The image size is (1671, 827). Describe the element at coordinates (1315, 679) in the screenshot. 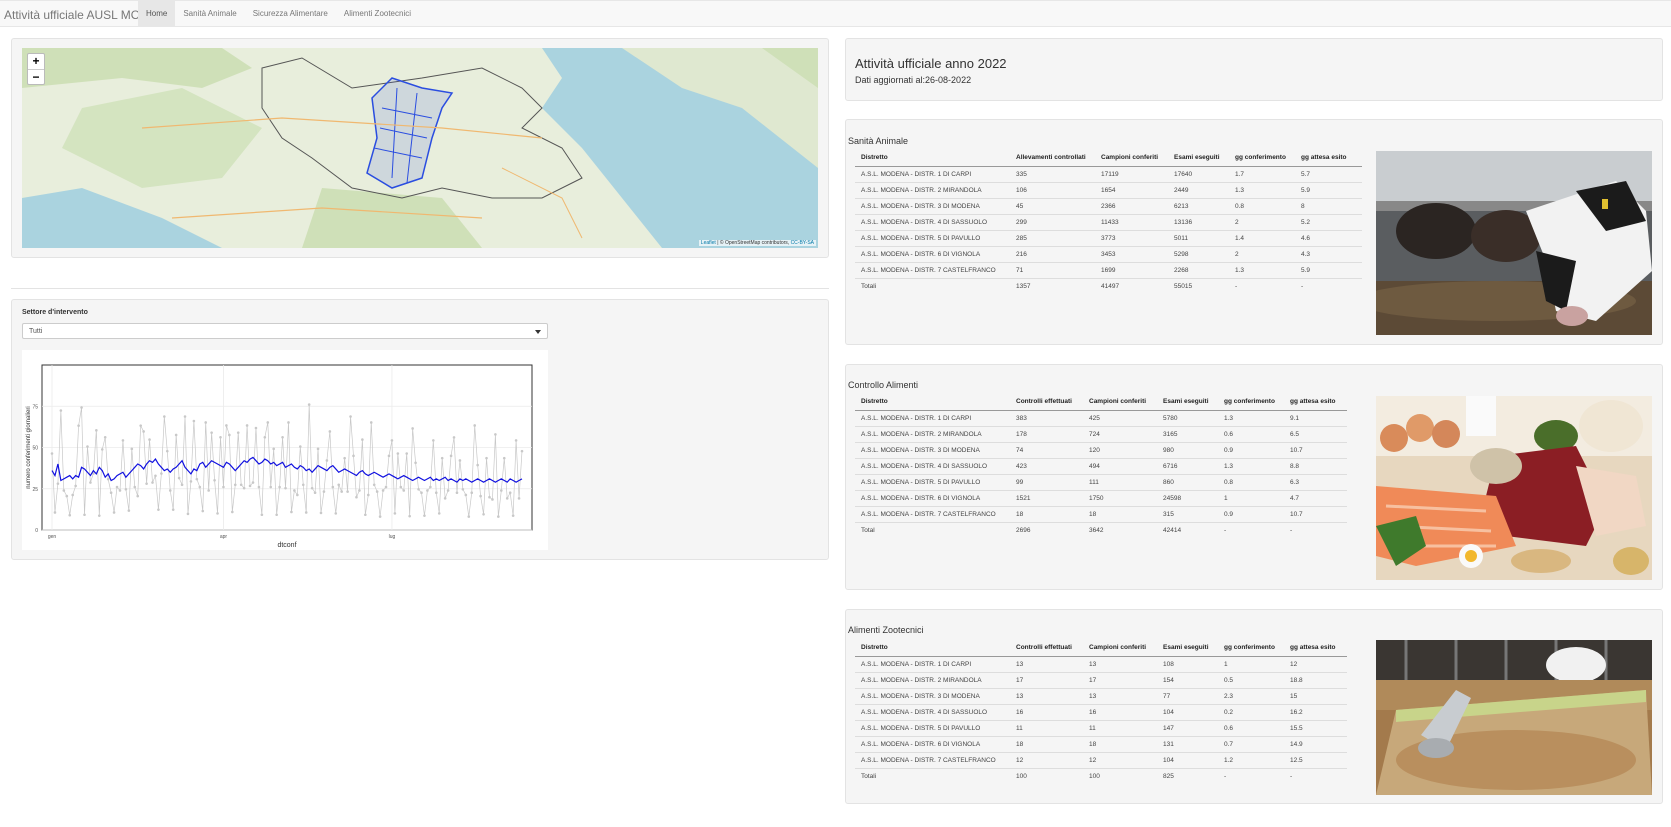

I see `table-cell: 18.8` at that location.